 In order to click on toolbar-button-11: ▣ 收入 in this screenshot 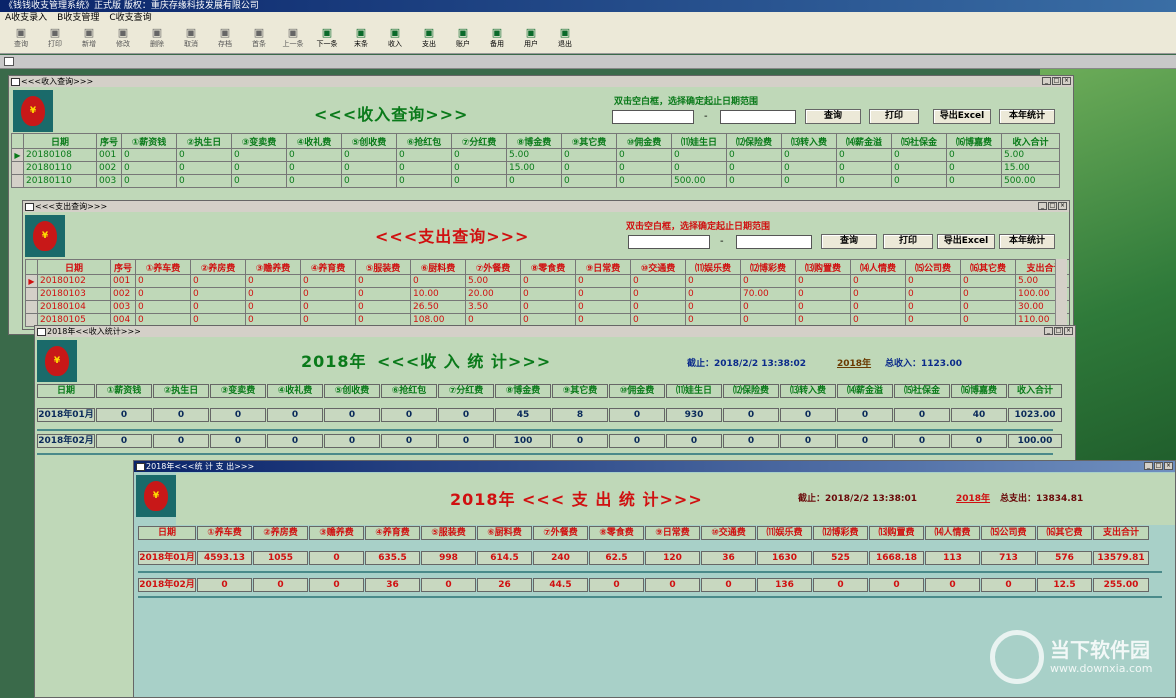, I will do `click(395, 38)`.